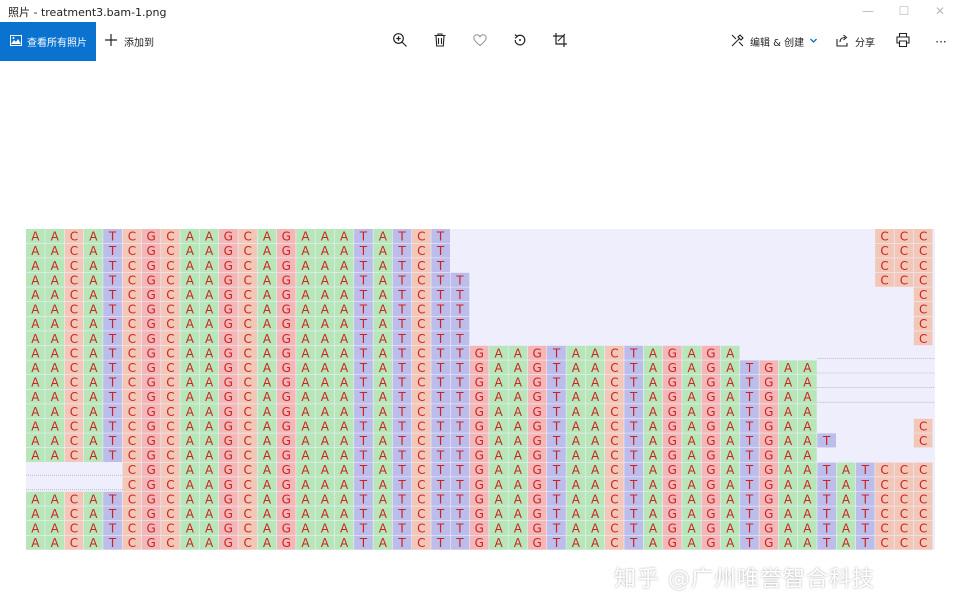 The image size is (958, 614). Describe the element at coordinates (111, 41) in the screenshot. I see `plus-icon` at that location.